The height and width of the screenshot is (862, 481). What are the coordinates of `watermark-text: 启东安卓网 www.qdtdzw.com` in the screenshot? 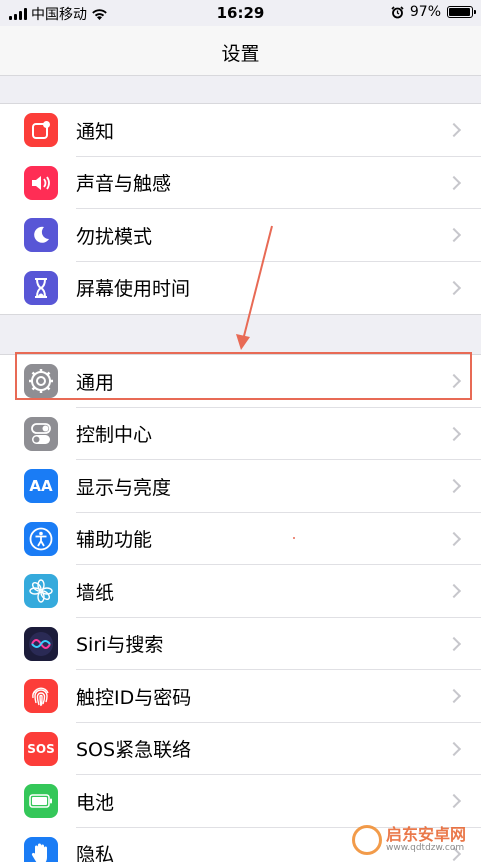 It's located at (426, 839).